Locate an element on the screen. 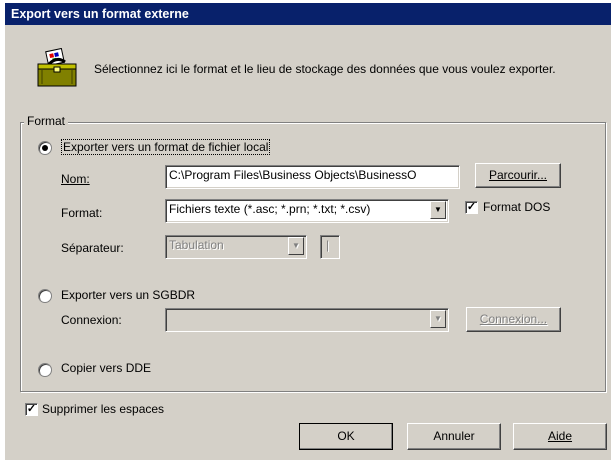  radio-selected-dot is located at coordinates (45, 148).